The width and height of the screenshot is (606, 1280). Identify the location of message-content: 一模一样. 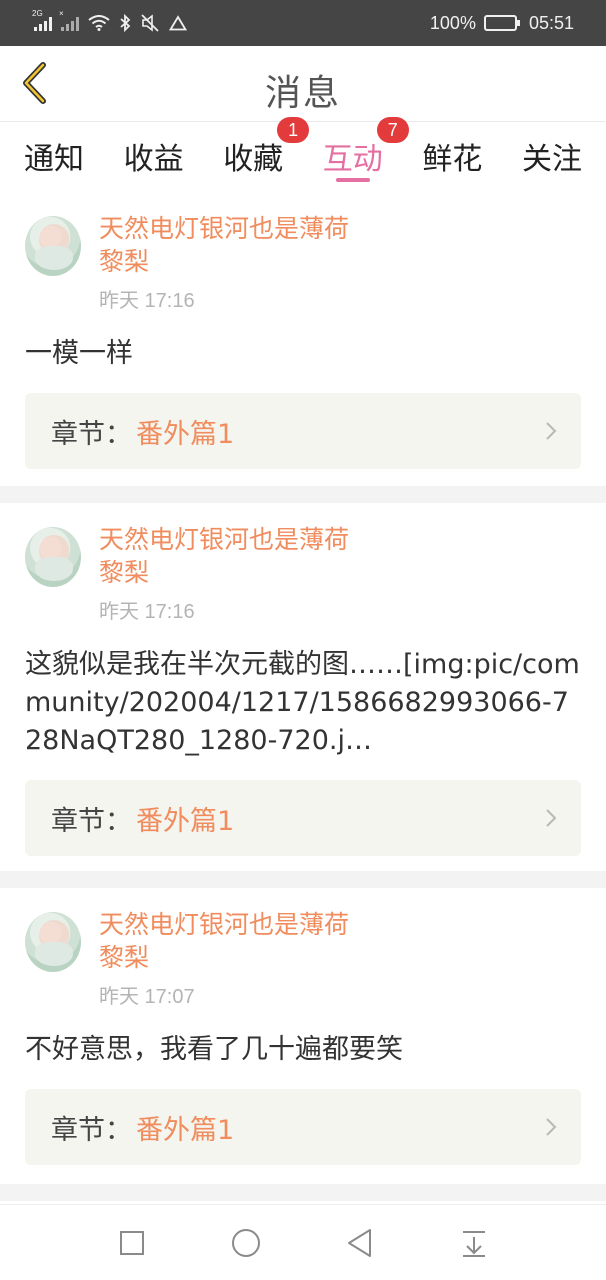
(79, 353).